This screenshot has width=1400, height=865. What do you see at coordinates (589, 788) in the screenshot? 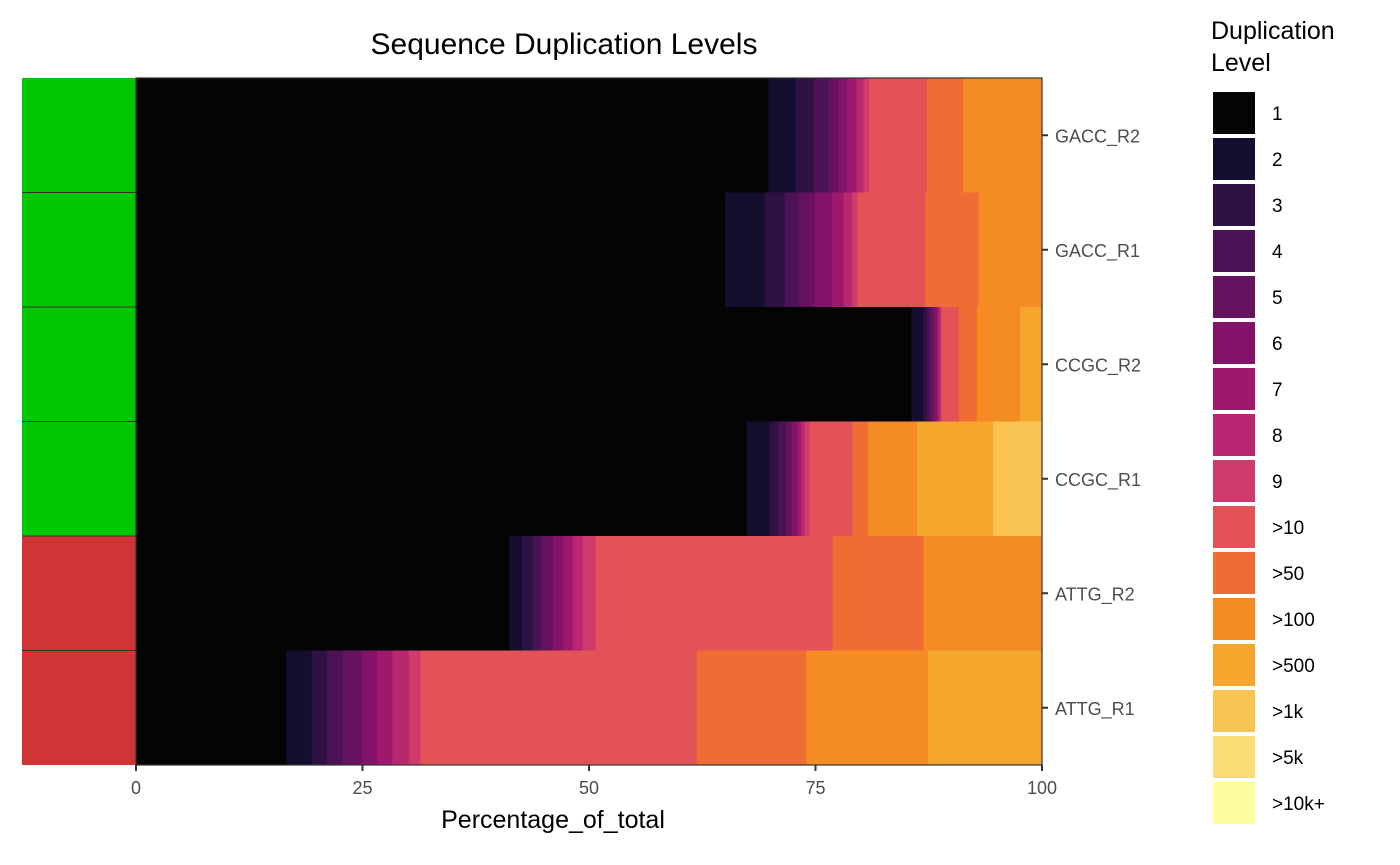
I see `x-tick-label: 50` at bounding box center [589, 788].